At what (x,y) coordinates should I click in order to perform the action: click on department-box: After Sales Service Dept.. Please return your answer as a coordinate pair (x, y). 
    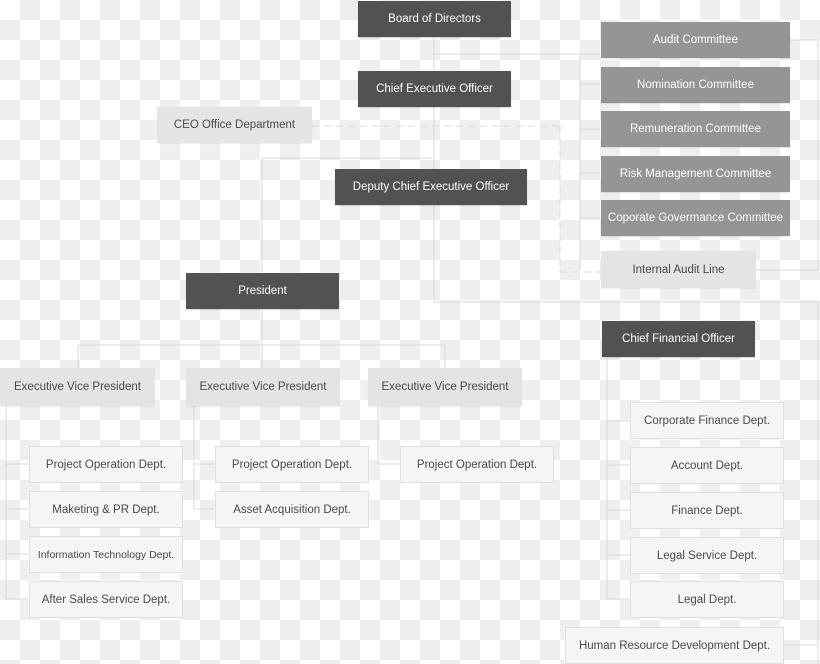
    Looking at the image, I should click on (106, 599).